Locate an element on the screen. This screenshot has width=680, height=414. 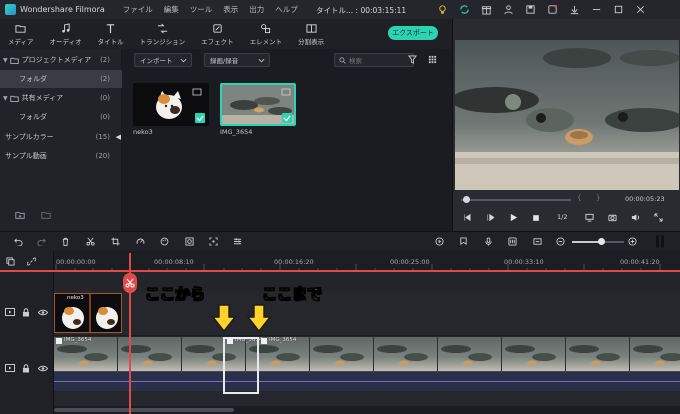
microphone-icon is located at coordinates (488, 241).